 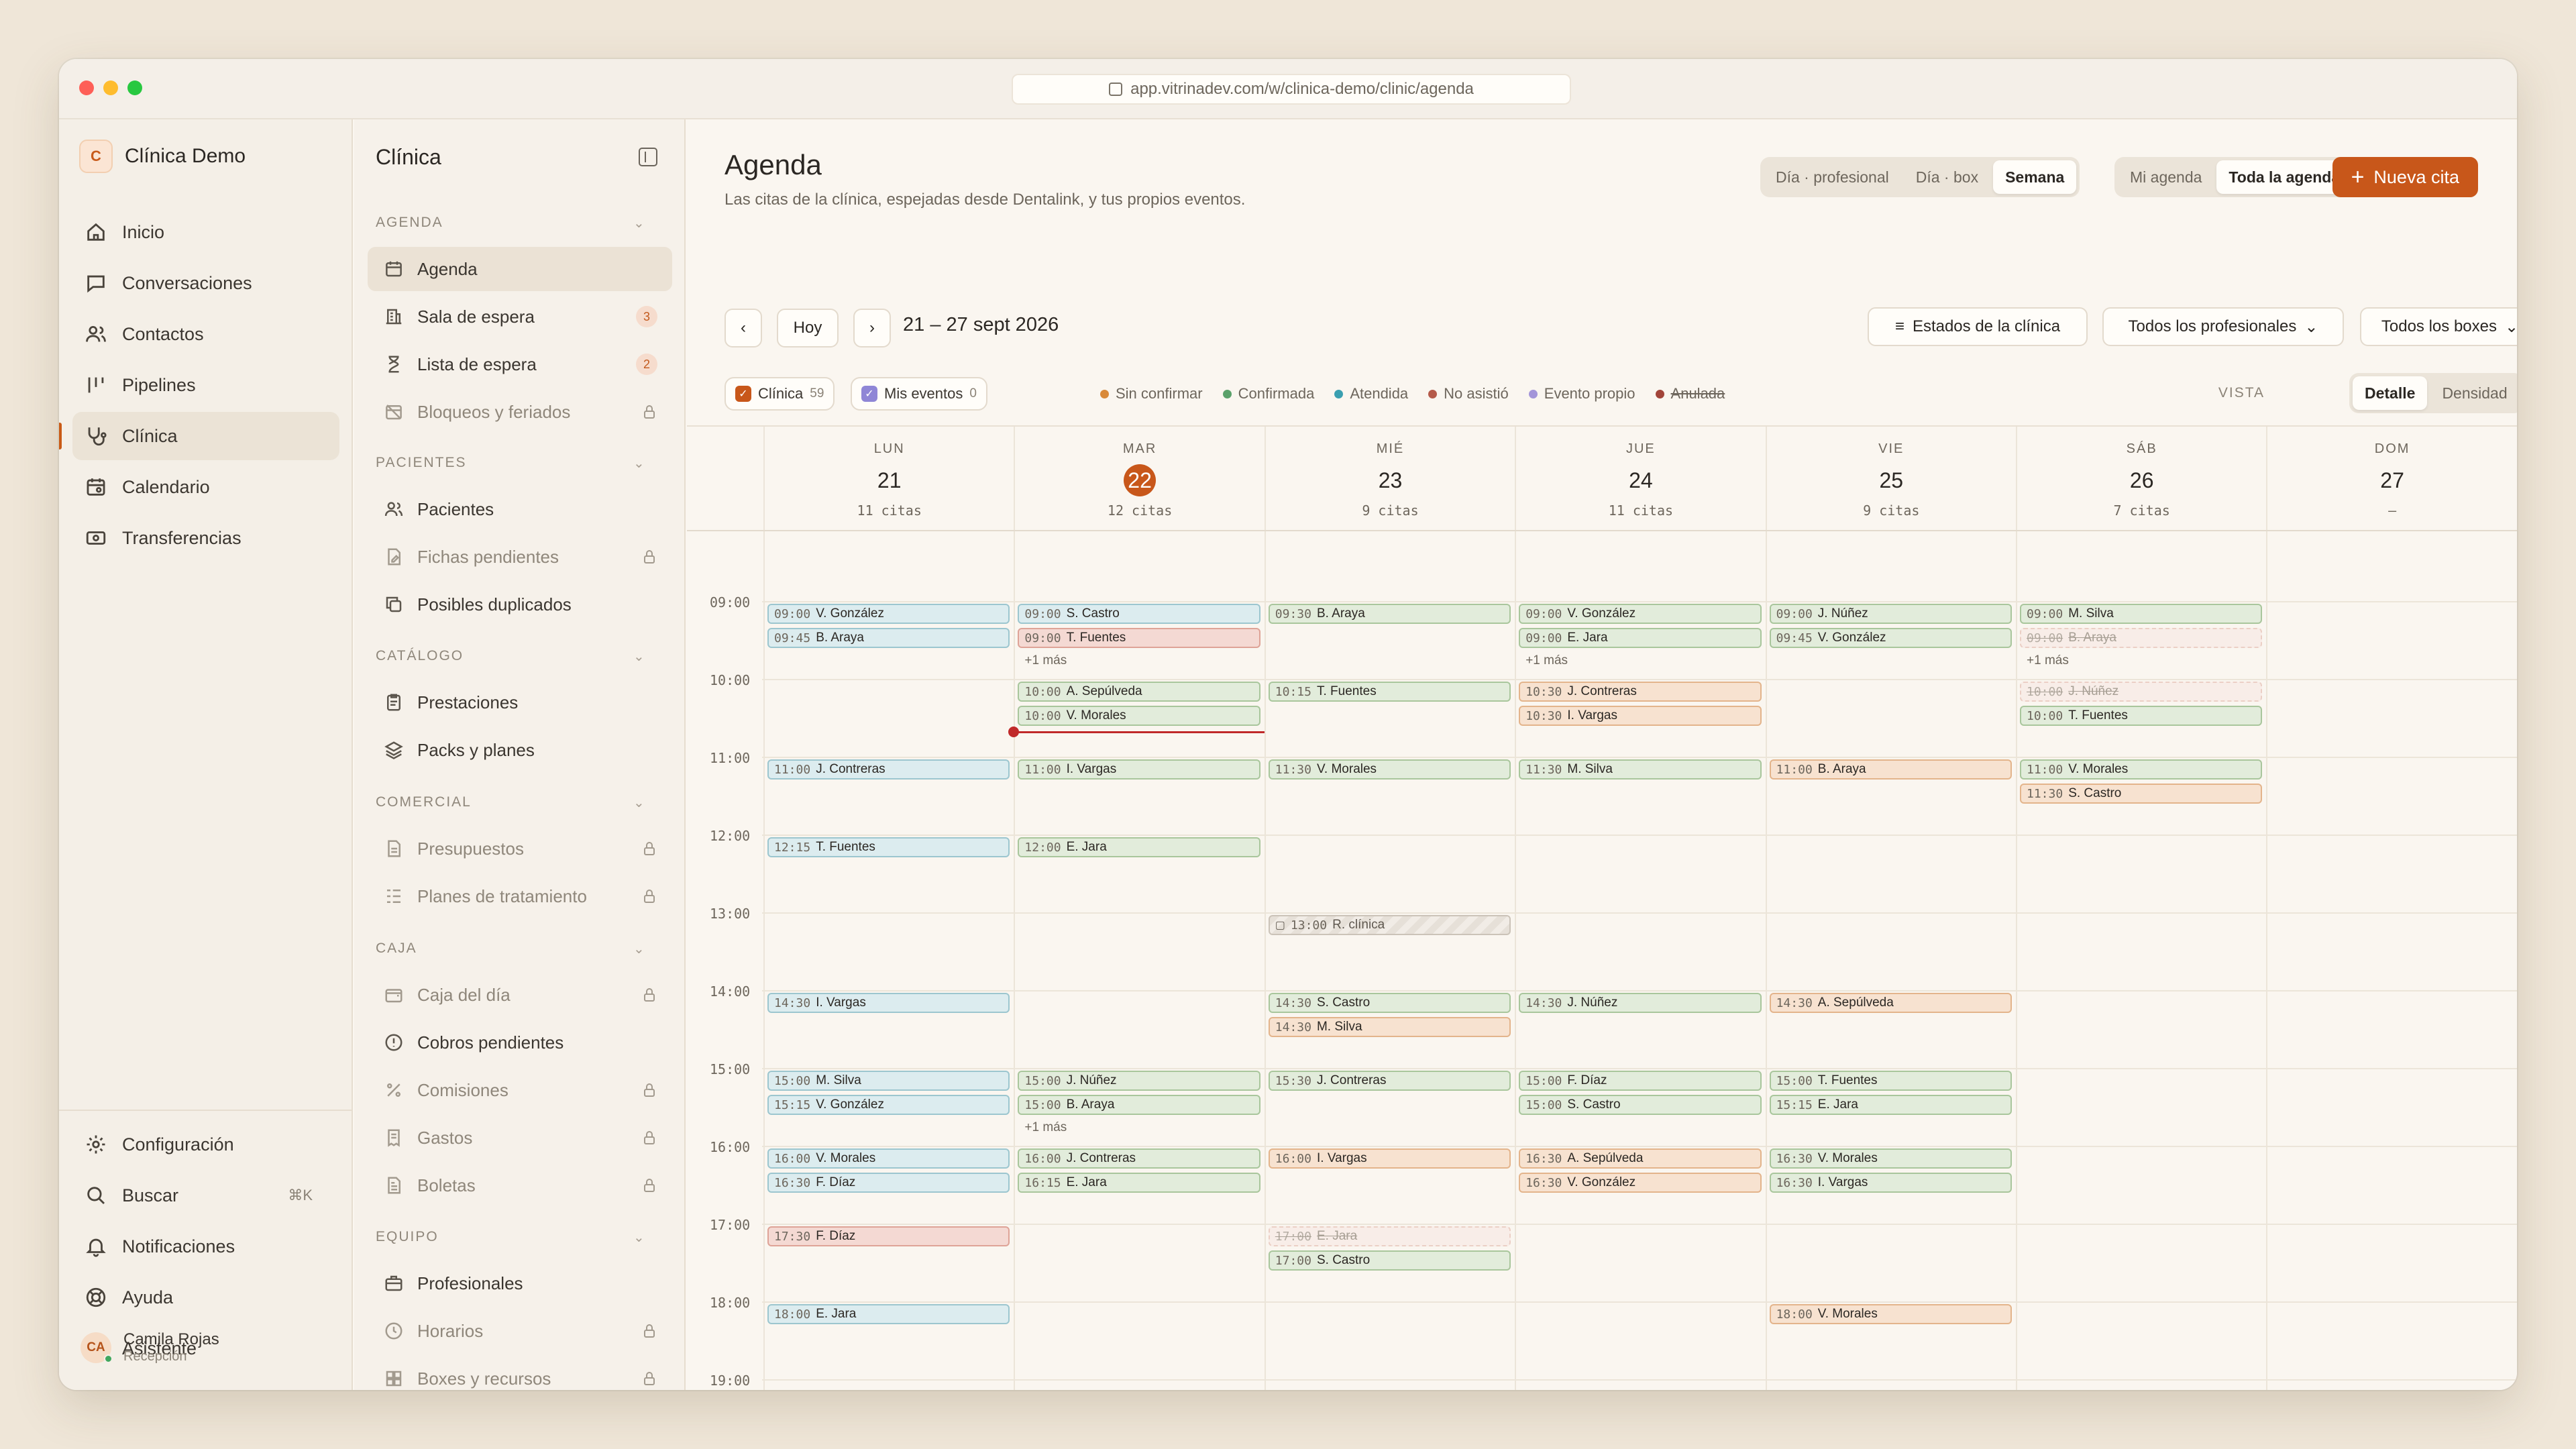 I want to click on appointment: 17:00 E. Jara, so click(x=1389, y=1236).